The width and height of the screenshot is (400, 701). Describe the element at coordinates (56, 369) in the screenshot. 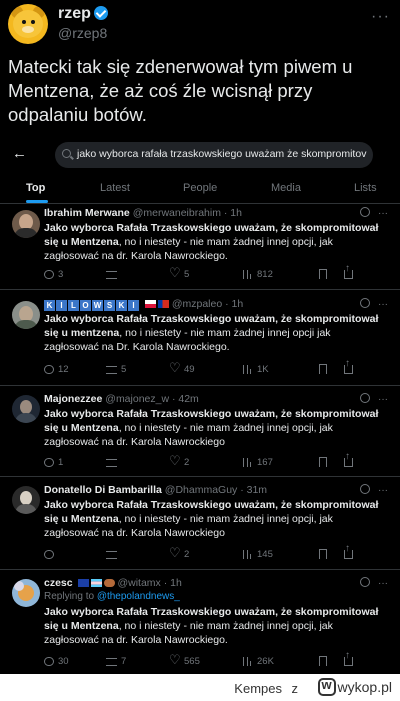

I see `reply-button: 12` at that location.